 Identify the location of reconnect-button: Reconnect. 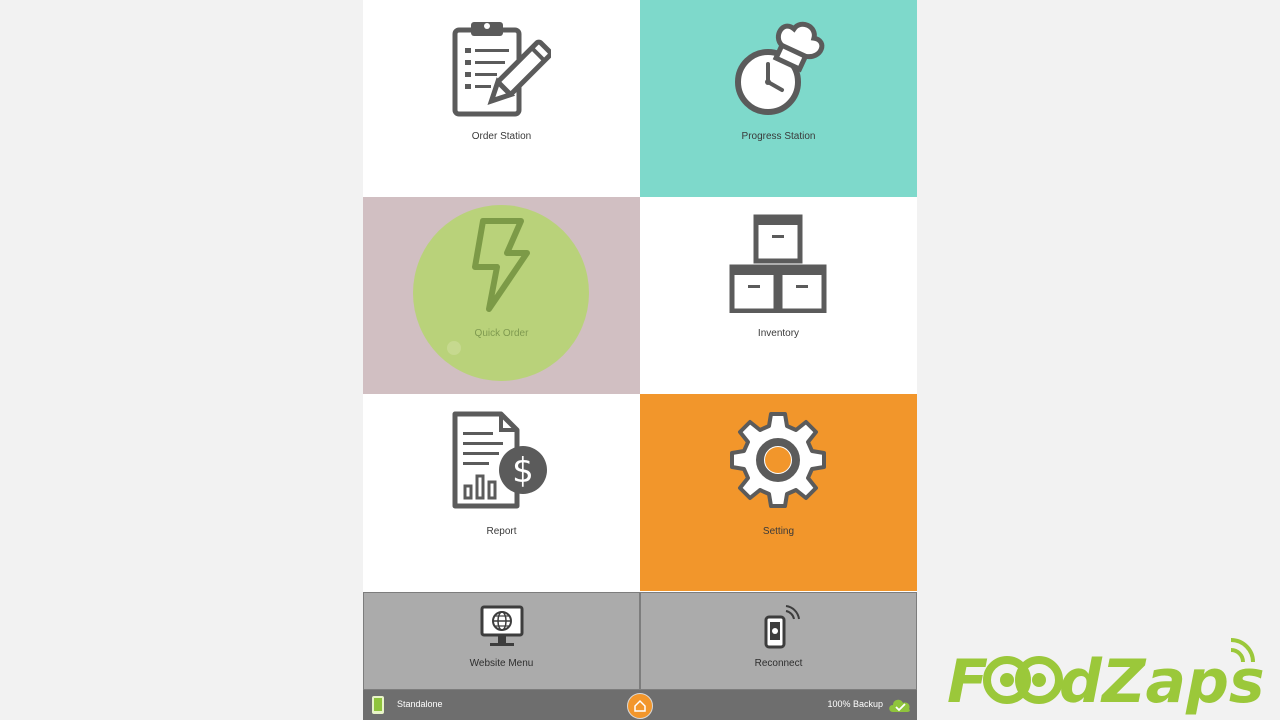
(778, 641).